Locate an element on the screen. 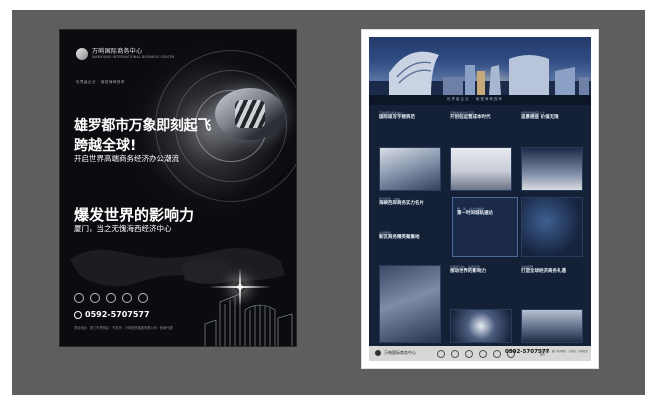 This screenshot has width=658, height=404. row2-left-header: 区位优势 · CBD 海峡西岸商务实力名片 is located at coordinates (414, 202).